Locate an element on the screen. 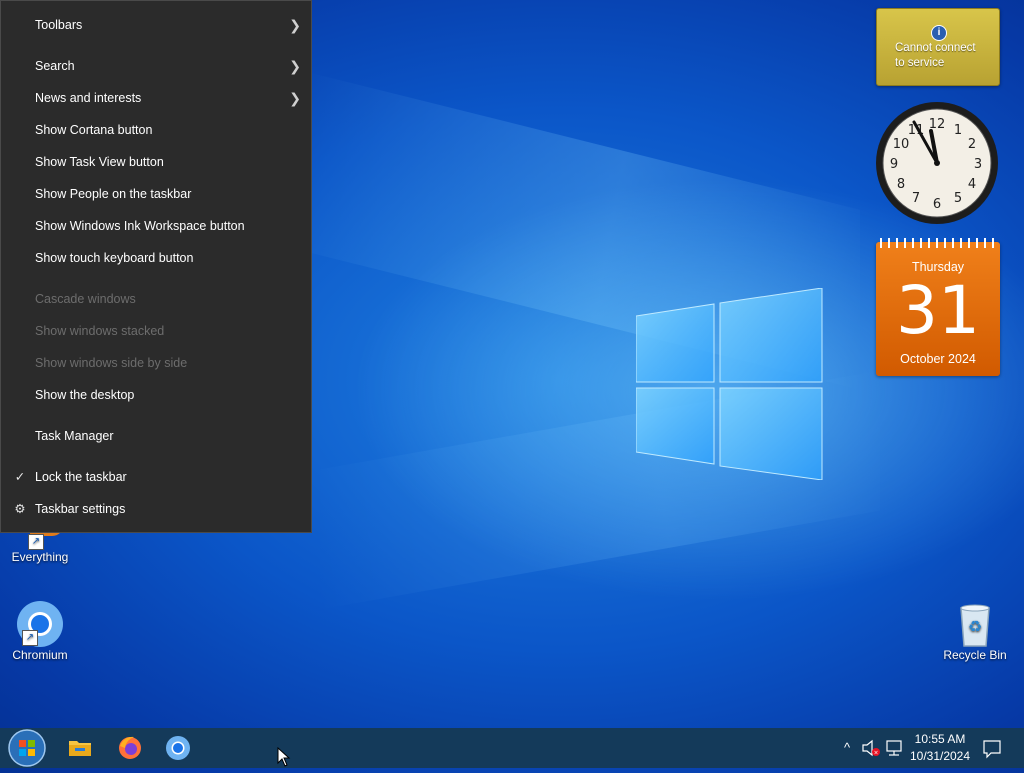  firefox-button is located at coordinates (130, 748).